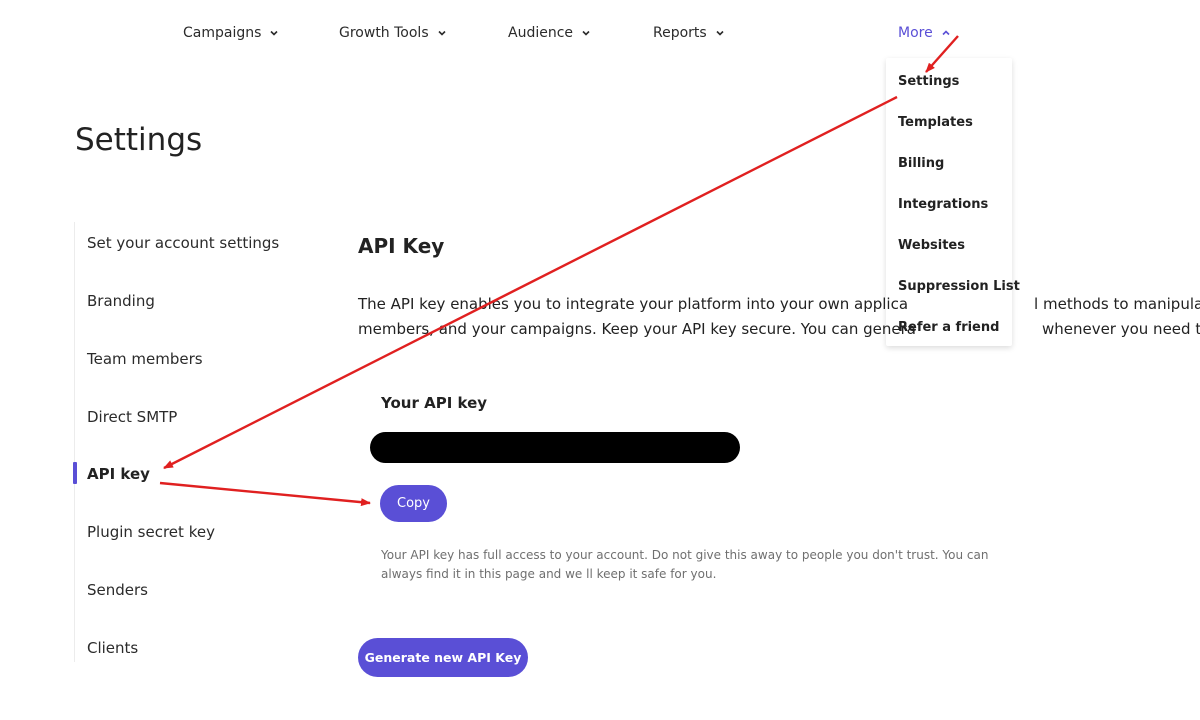 This screenshot has height=720, width=1200. Describe the element at coordinates (222, 33) in the screenshot. I see `nav-campaigns-label: Campaigns` at that location.